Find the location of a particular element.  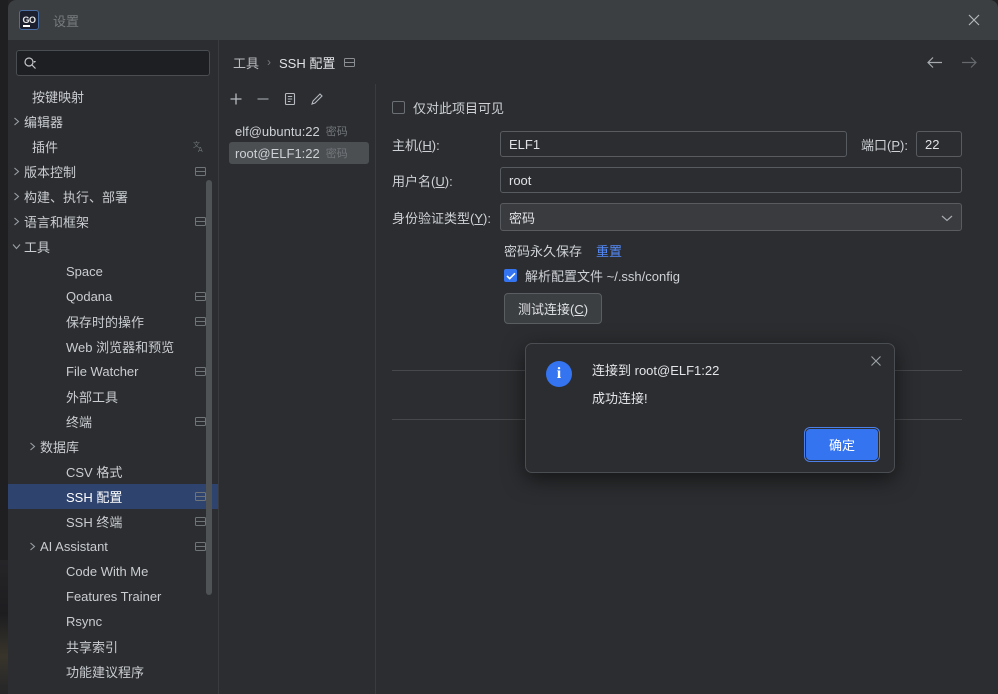

logo-text: GO is located at coordinates (29, 20).